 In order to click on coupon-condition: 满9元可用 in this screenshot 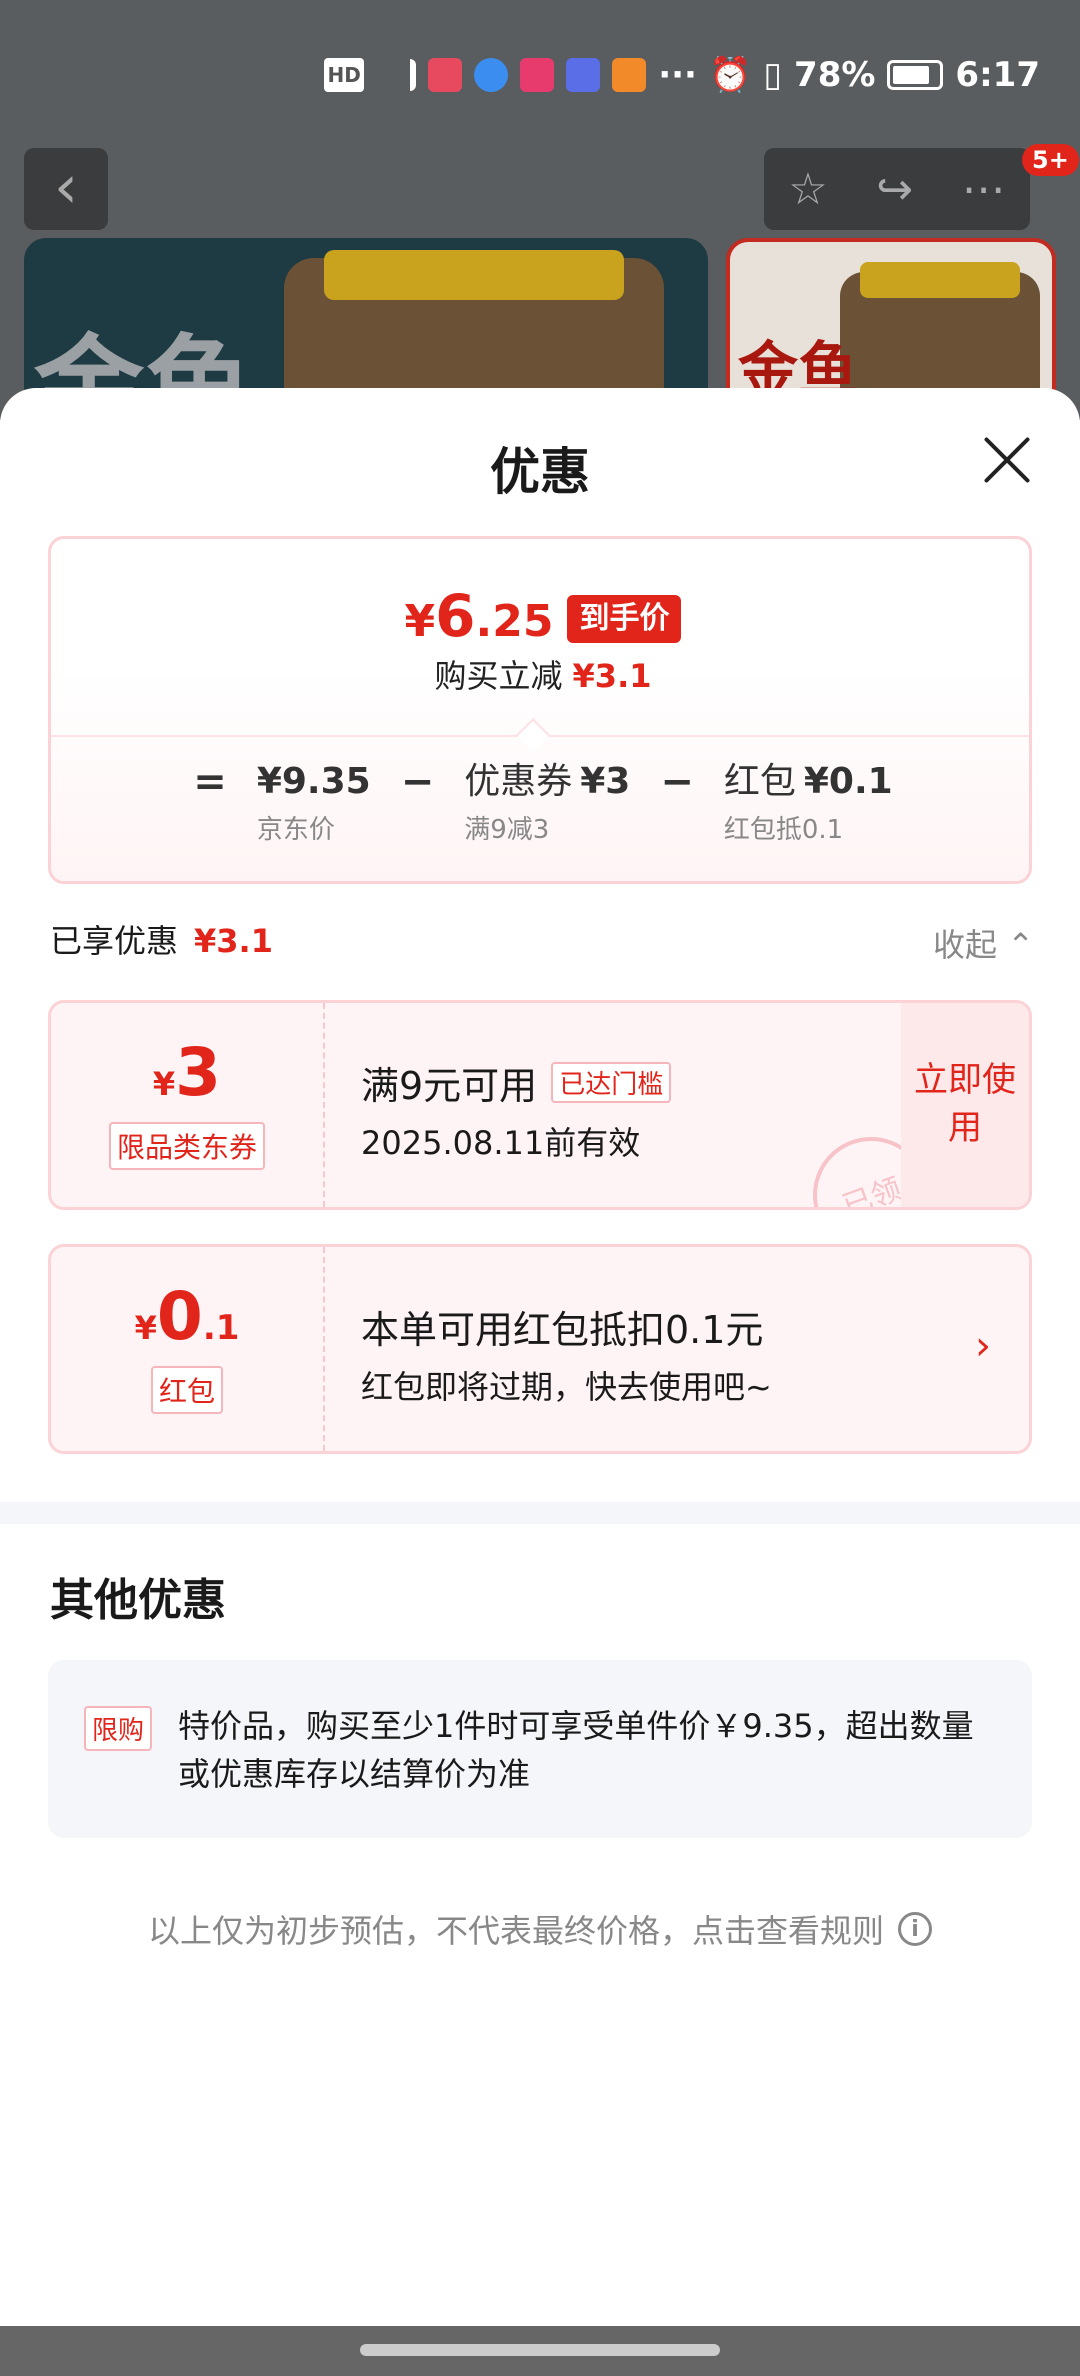, I will do `click(449, 1086)`.